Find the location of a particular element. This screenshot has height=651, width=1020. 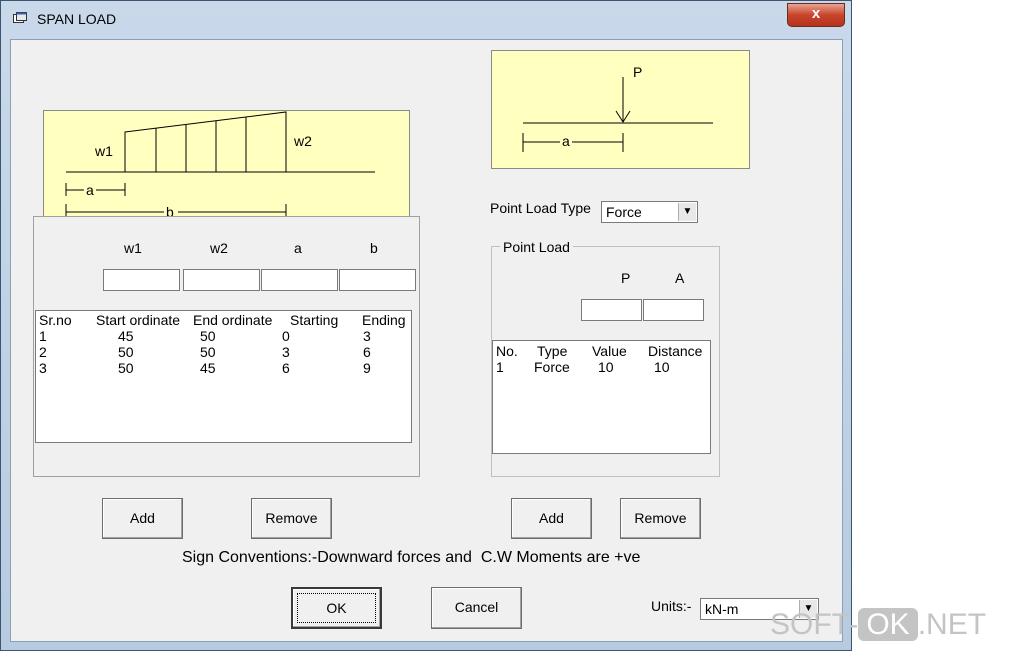

point-load-diagram: P a is located at coordinates (620, 109).